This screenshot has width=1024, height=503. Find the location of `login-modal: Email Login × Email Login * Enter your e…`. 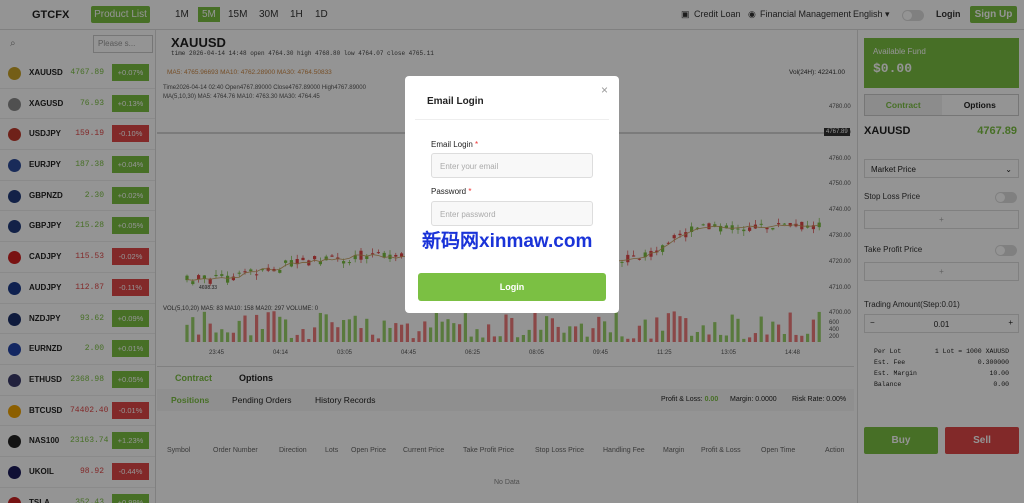

login-modal: Email Login × Email Login * Enter your e… is located at coordinates (512, 194).